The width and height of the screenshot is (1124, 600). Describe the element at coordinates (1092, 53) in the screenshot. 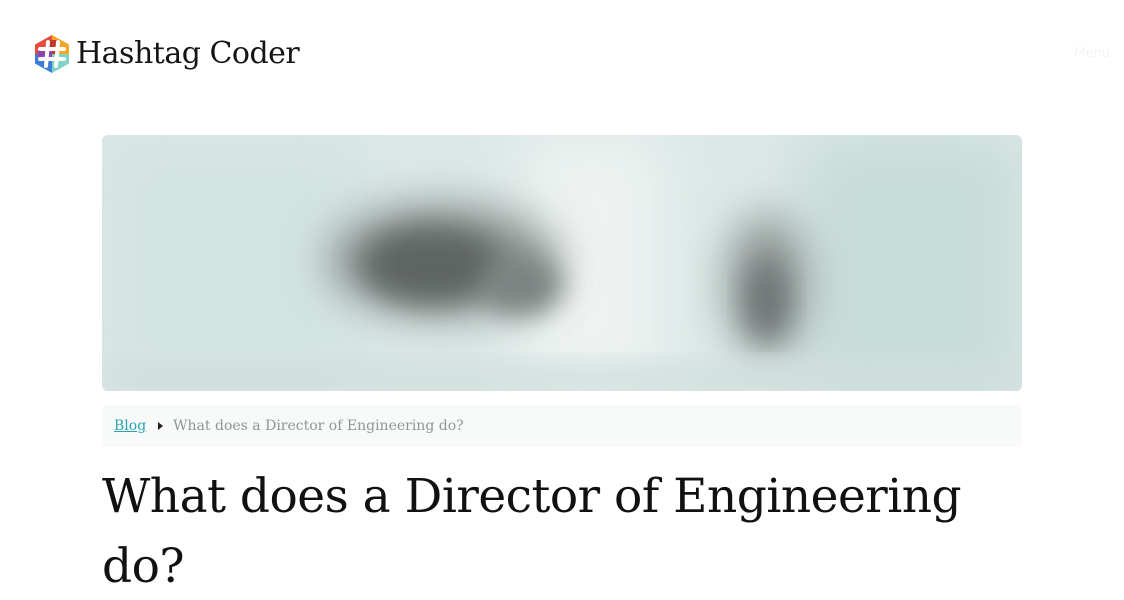

I see `menu-toggle-link: Menu` at that location.